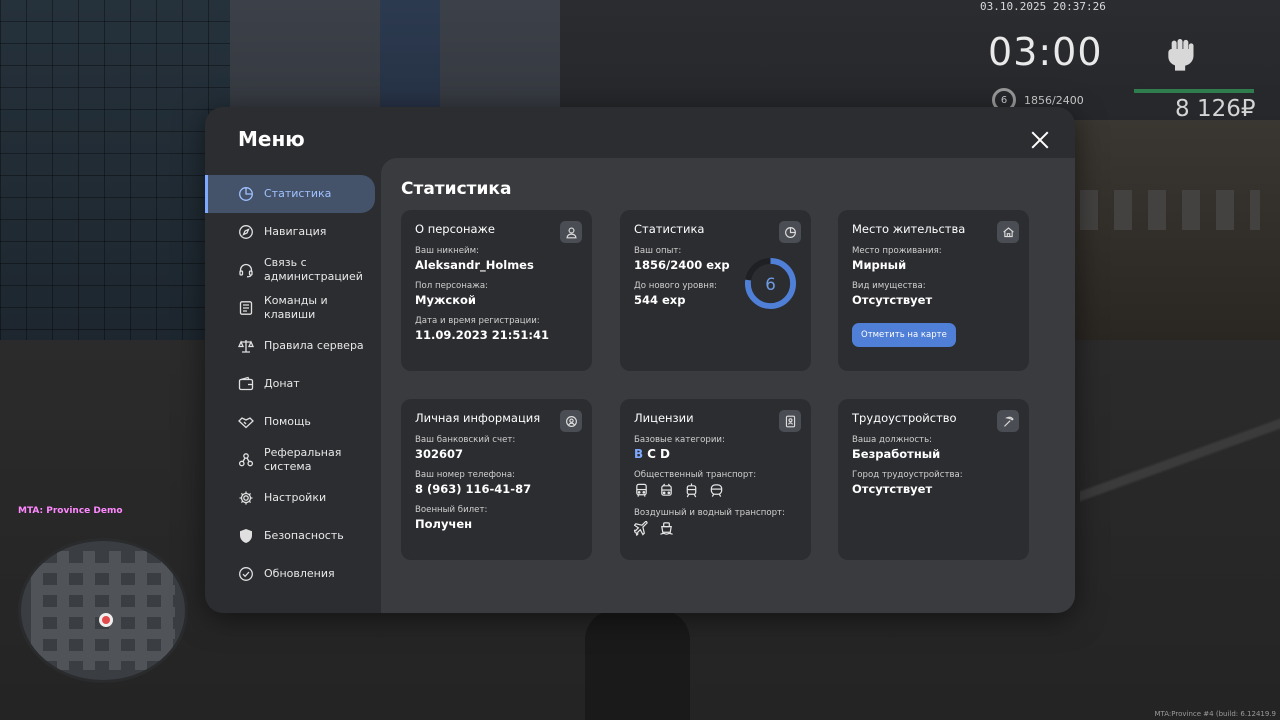 This screenshot has height=720, width=1280. I want to click on ship-icon, so click(666, 528).